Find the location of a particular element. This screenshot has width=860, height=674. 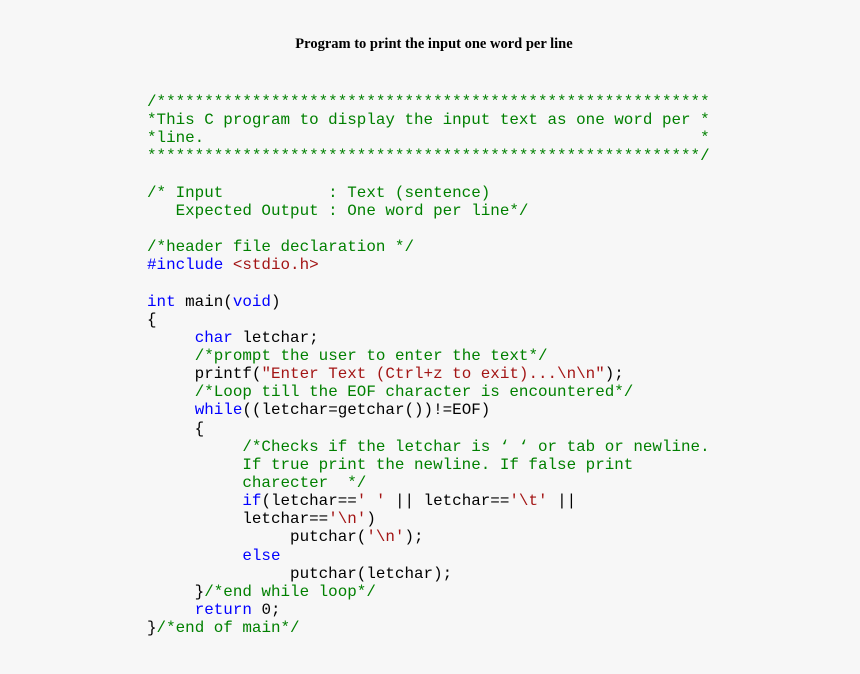

code-line: /* Input : Text (sentence) is located at coordinates (428, 193).